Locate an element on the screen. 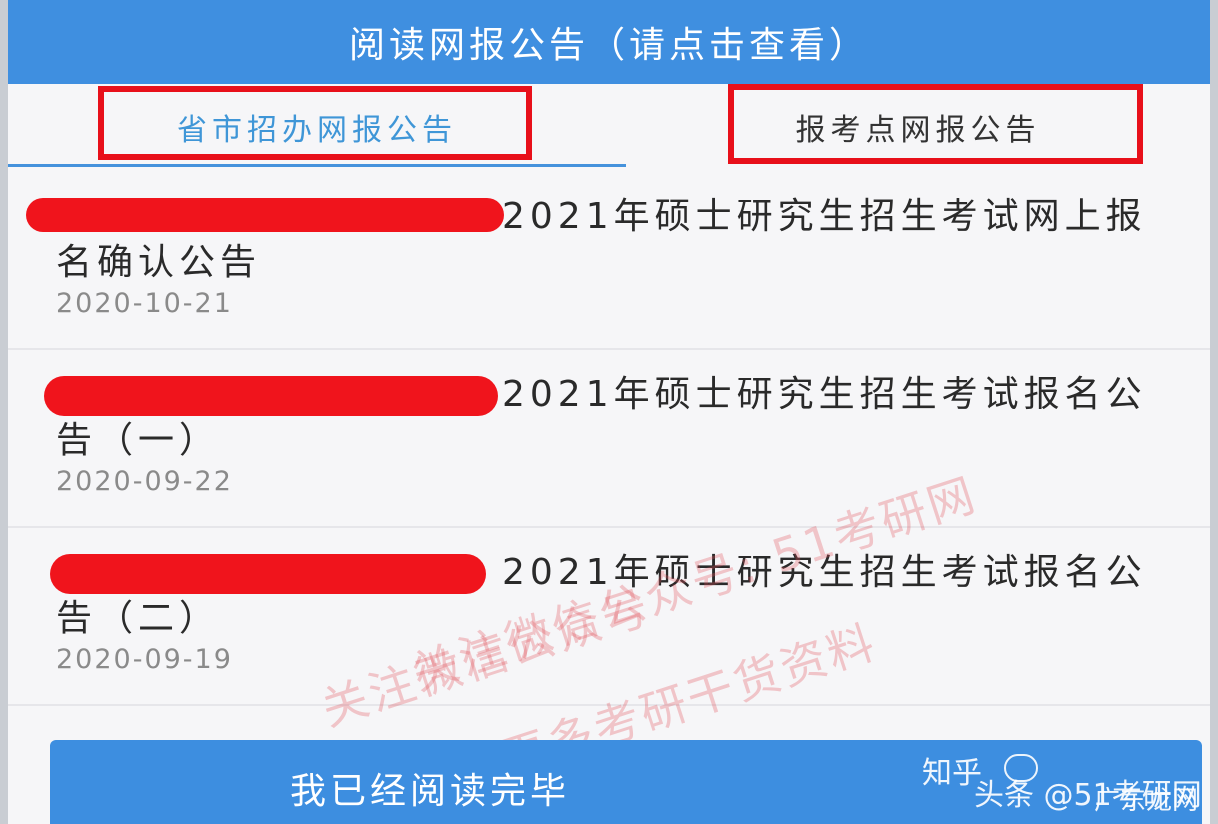 This screenshot has width=1218, height=824. page-title: 阅读网报公告（请点击查看） is located at coordinates (608, 45).